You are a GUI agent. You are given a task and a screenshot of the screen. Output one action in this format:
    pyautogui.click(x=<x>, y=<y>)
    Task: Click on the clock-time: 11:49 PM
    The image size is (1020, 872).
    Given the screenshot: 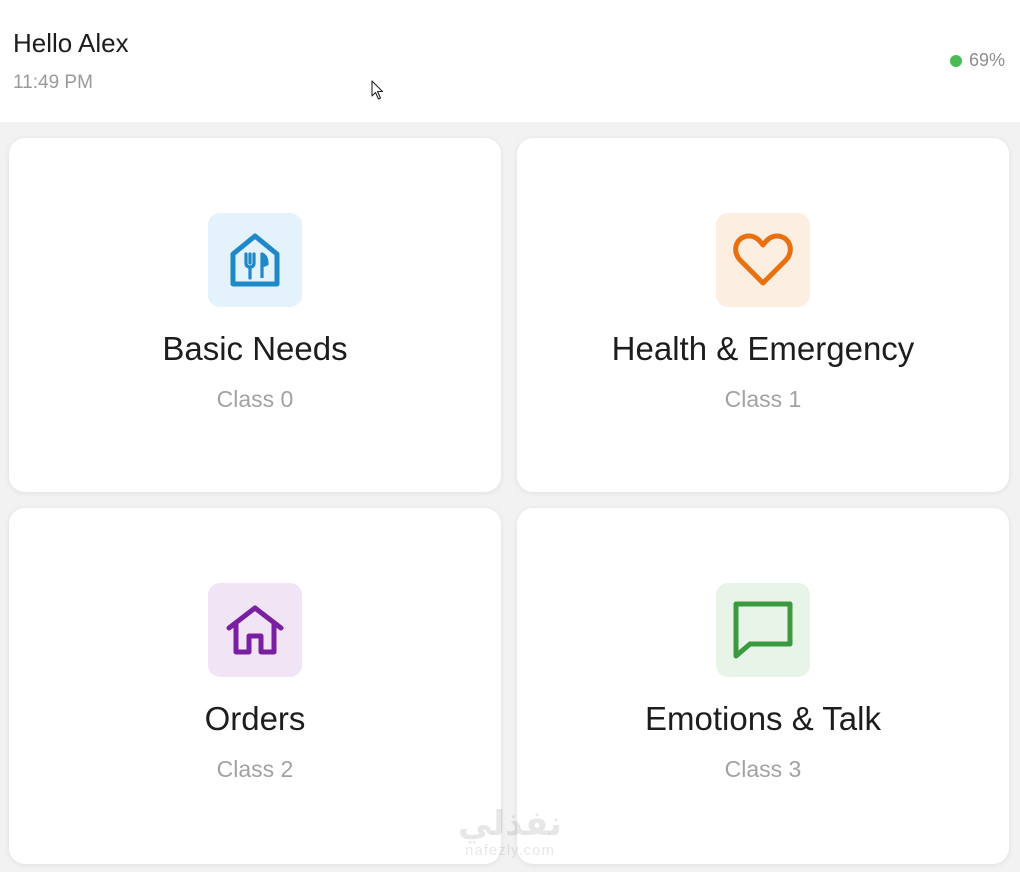 What is the action you would take?
    pyautogui.click(x=53, y=82)
    